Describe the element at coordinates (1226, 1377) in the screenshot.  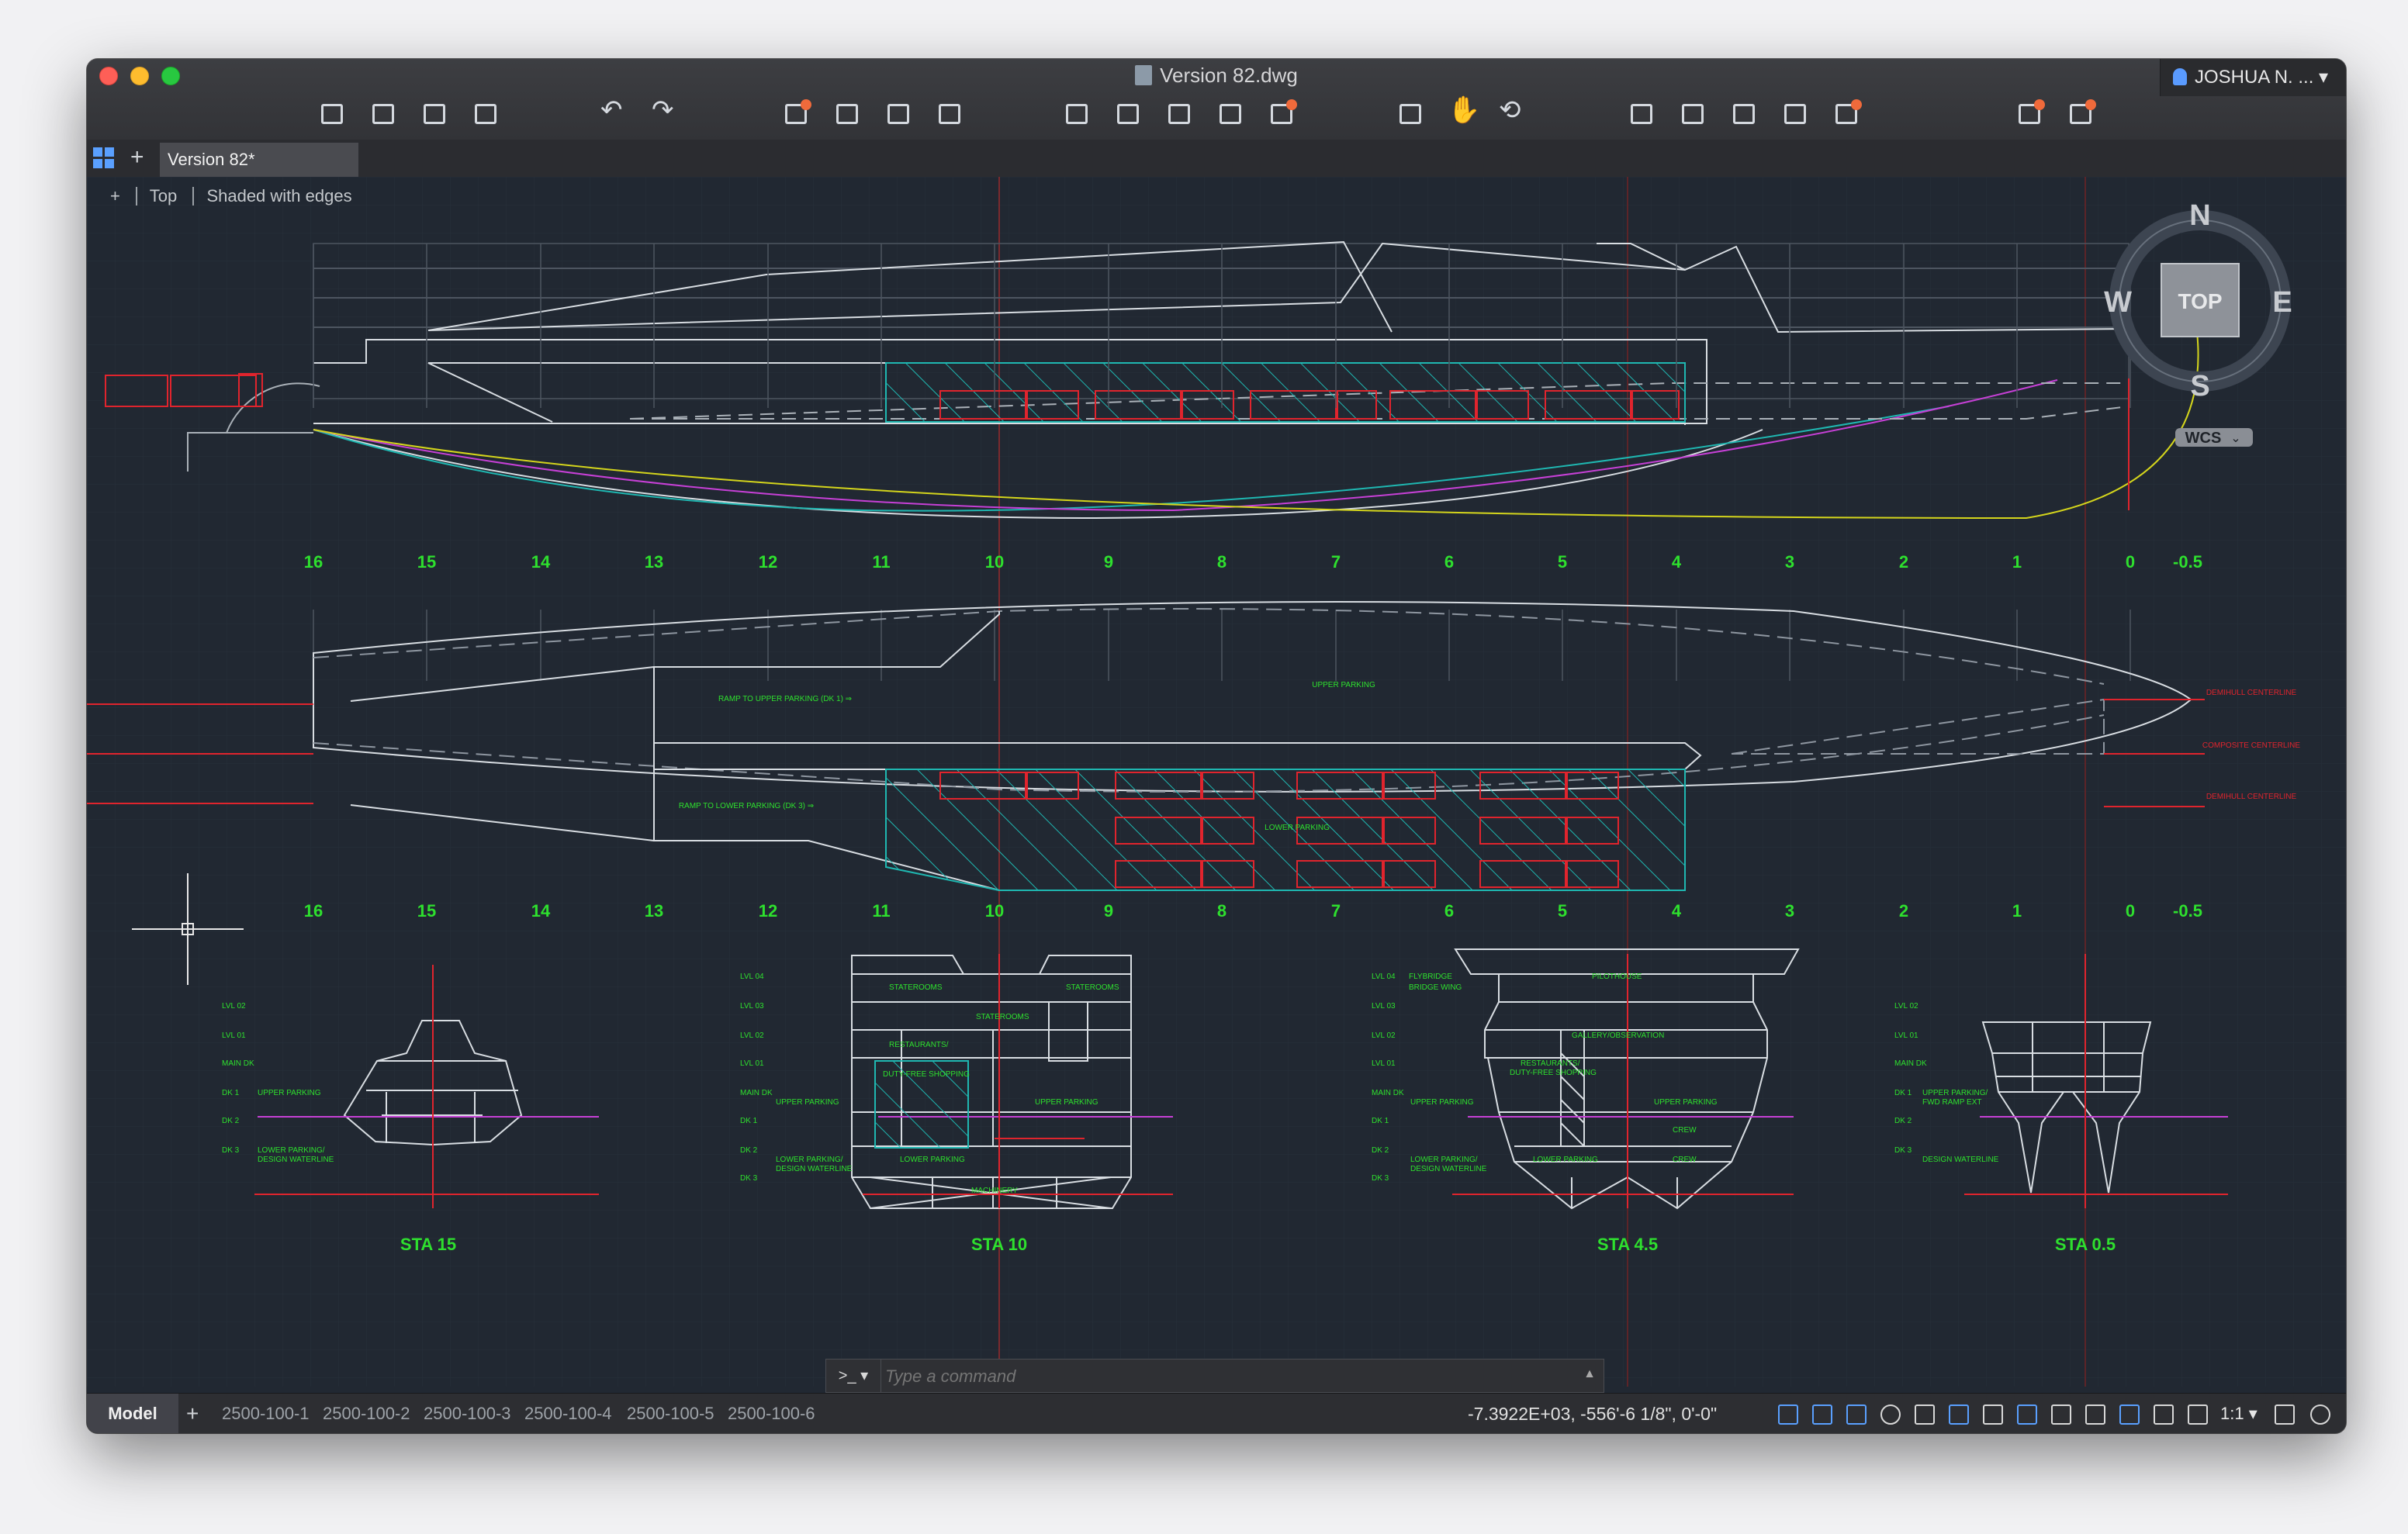
I see `command-input` at that location.